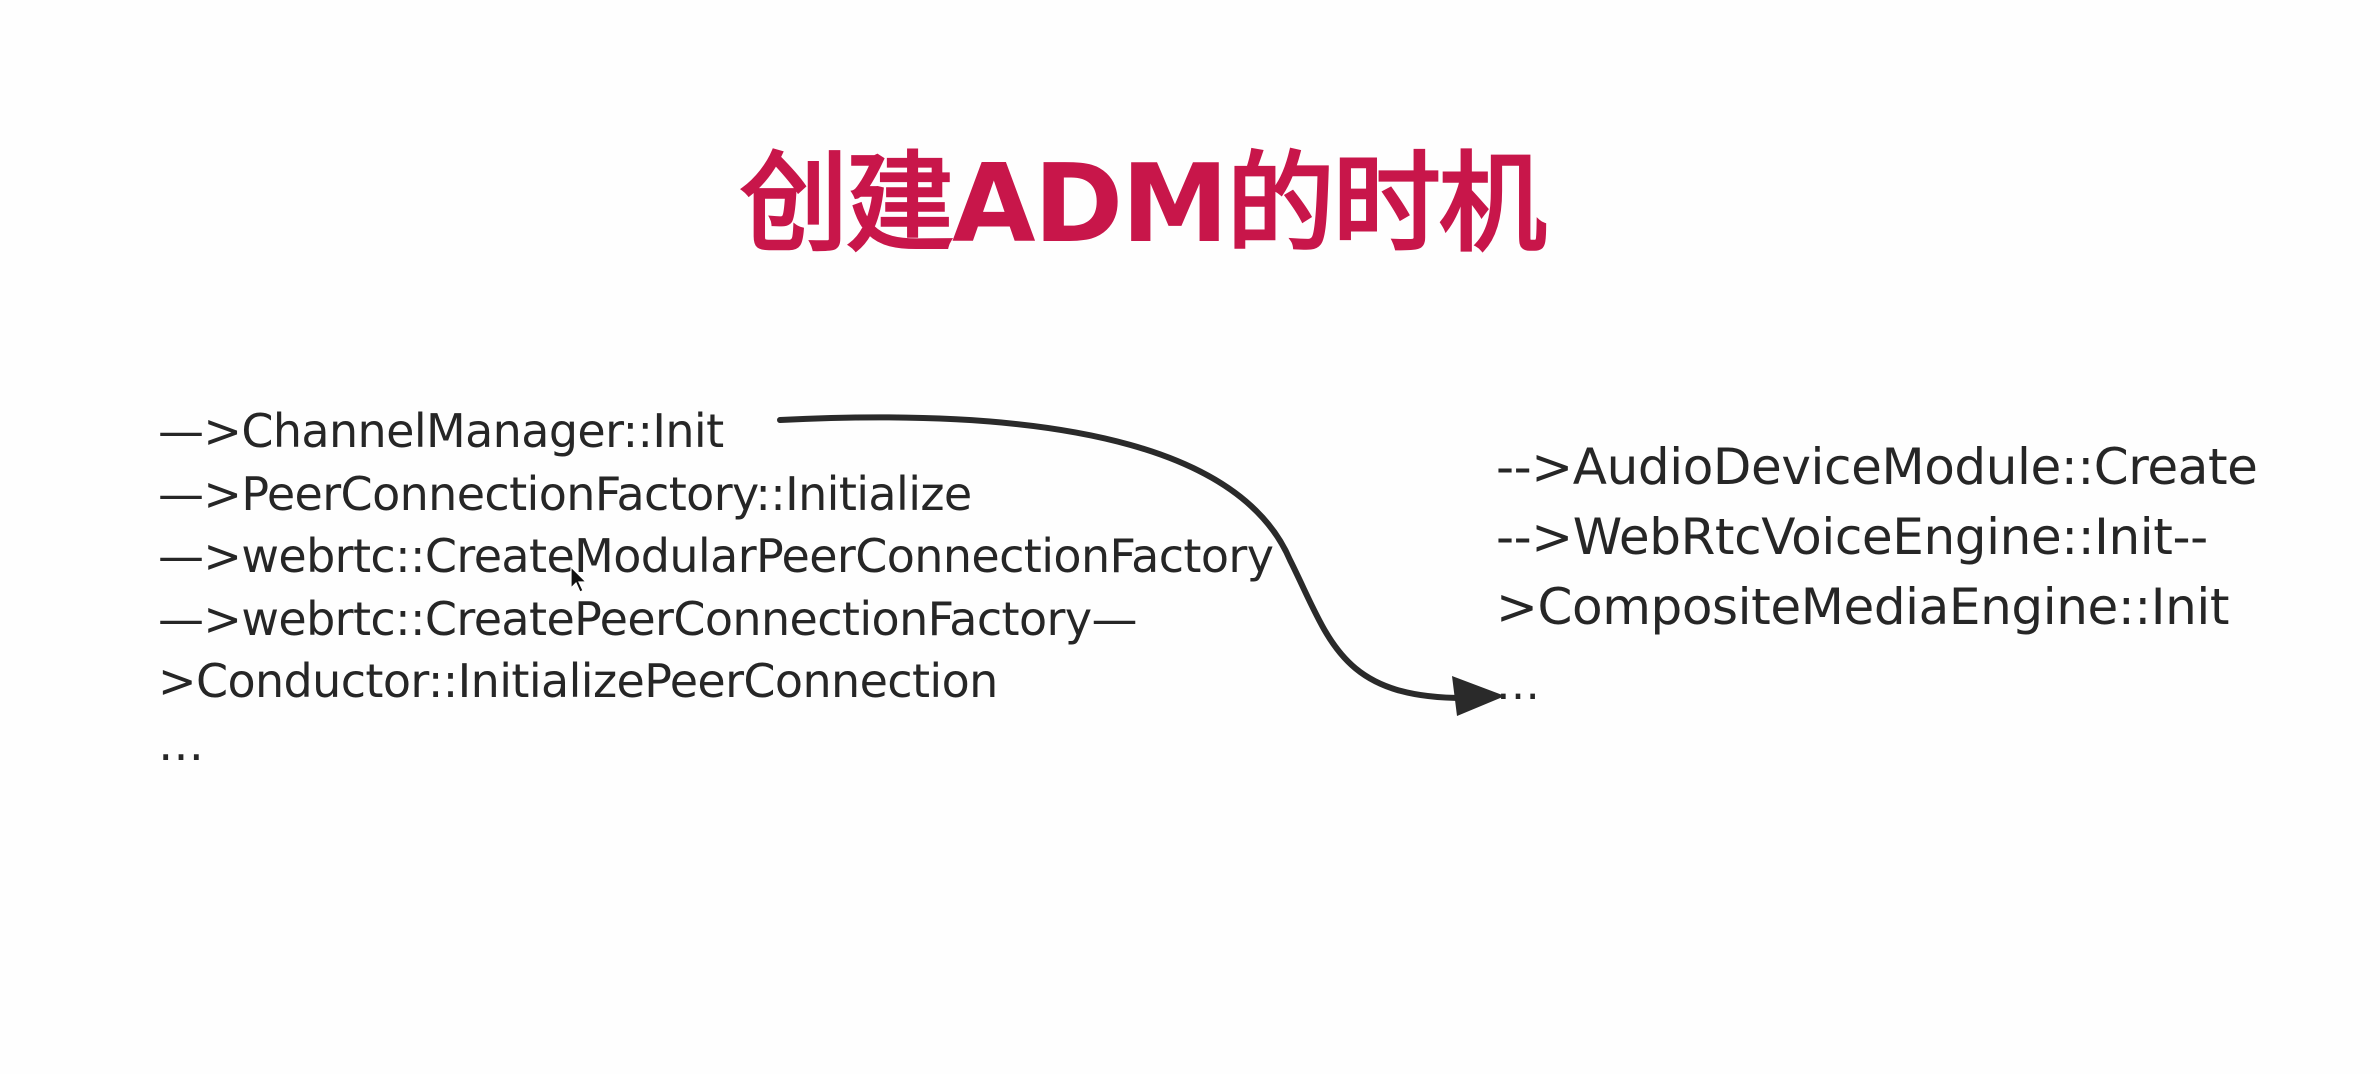 The width and height of the screenshot is (2380, 1074). Describe the element at coordinates (565, 493) in the screenshot. I see `call-chain-line: —>PeerConnectionFactory::Initialize` at that location.